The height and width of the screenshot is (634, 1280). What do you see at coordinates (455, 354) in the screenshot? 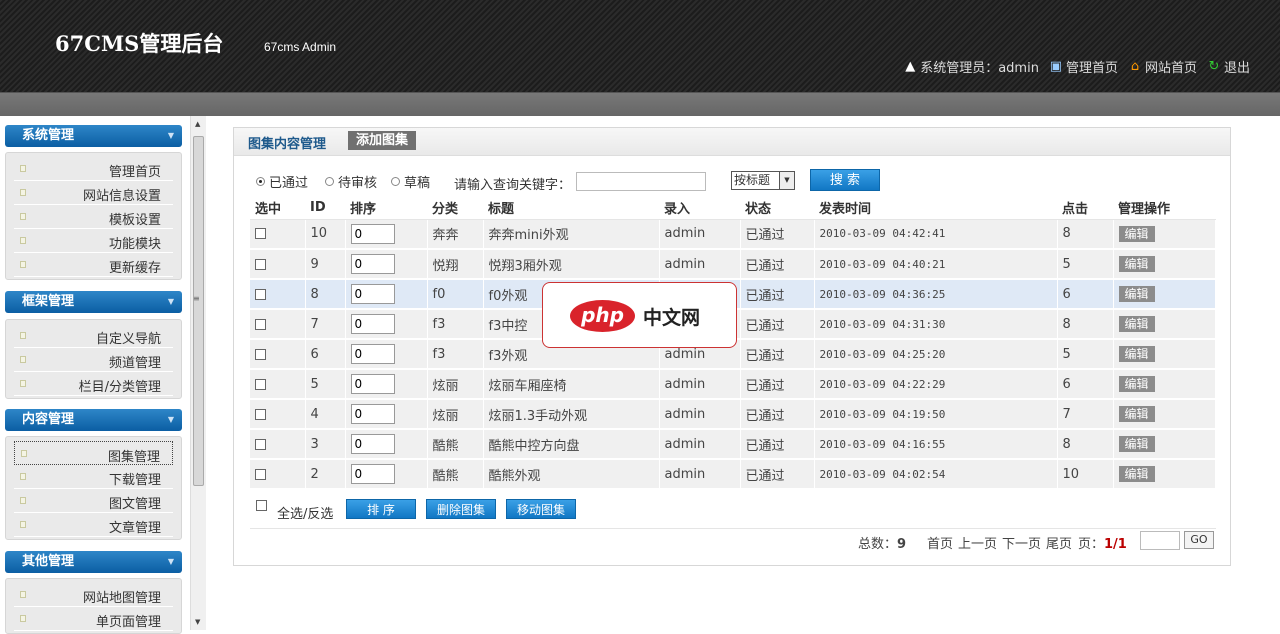
I see `row-category: f3` at bounding box center [455, 354].